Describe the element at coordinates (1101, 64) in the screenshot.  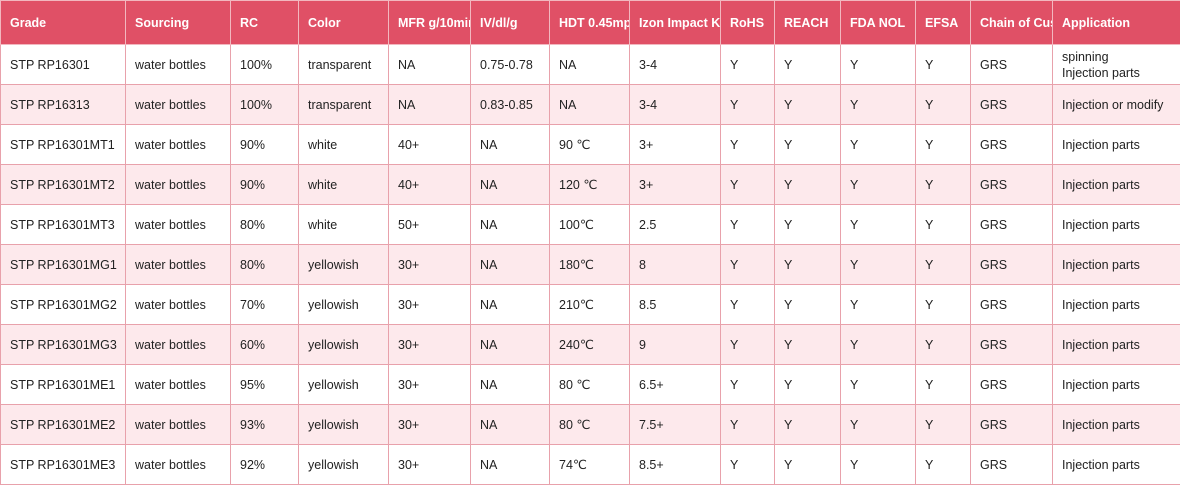
I see `cell-value: spinning Injection parts` at that location.